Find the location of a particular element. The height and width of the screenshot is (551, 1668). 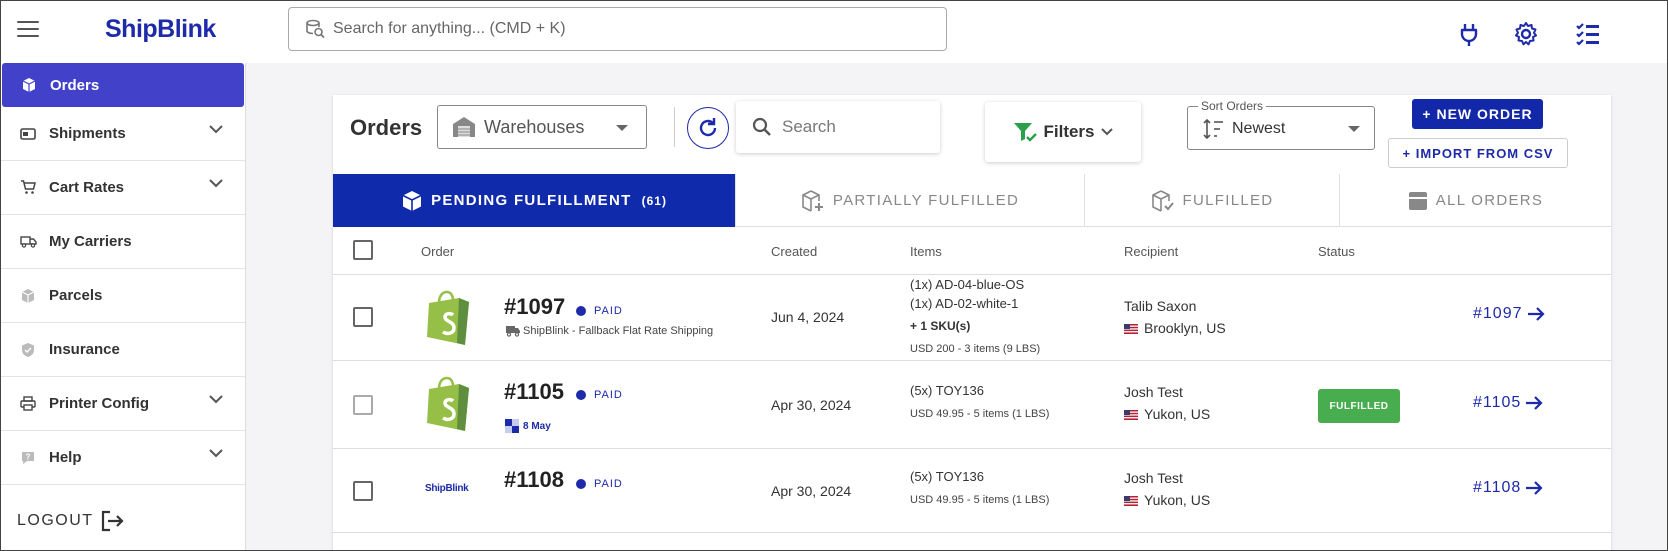

order-number: #1097 is located at coordinates (535, 306).